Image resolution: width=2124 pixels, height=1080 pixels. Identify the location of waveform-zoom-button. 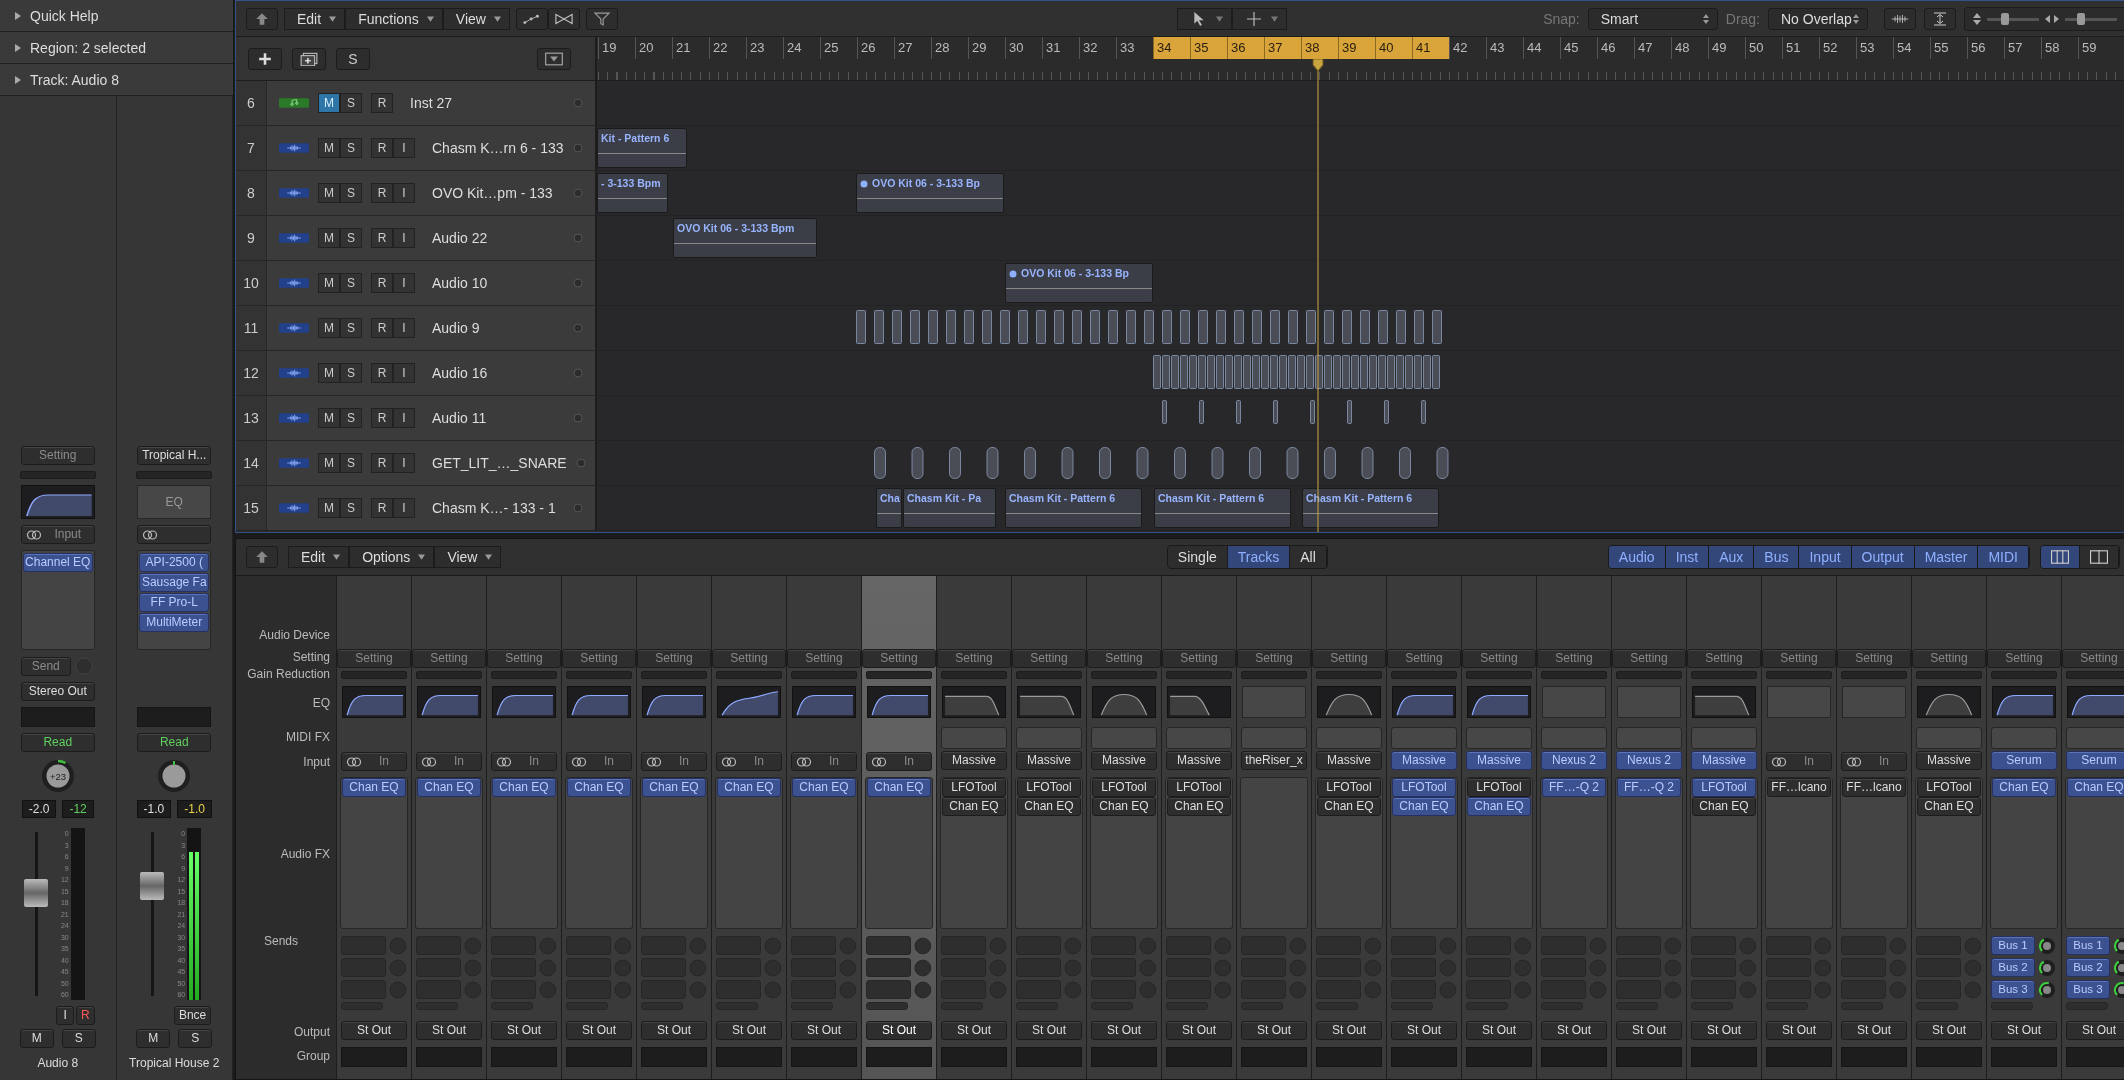
(1900, 18).